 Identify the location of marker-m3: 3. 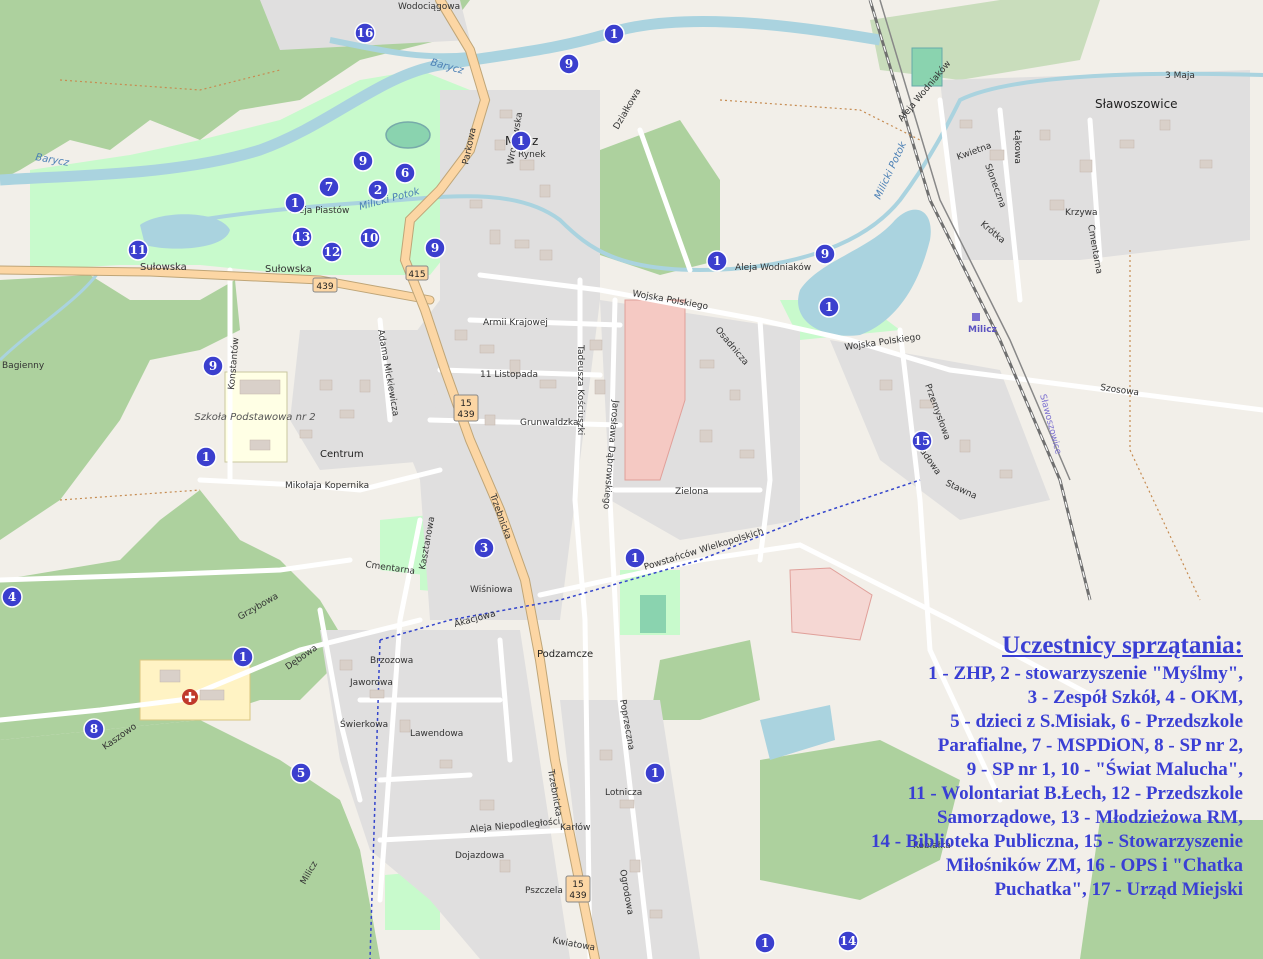
(484, 548).